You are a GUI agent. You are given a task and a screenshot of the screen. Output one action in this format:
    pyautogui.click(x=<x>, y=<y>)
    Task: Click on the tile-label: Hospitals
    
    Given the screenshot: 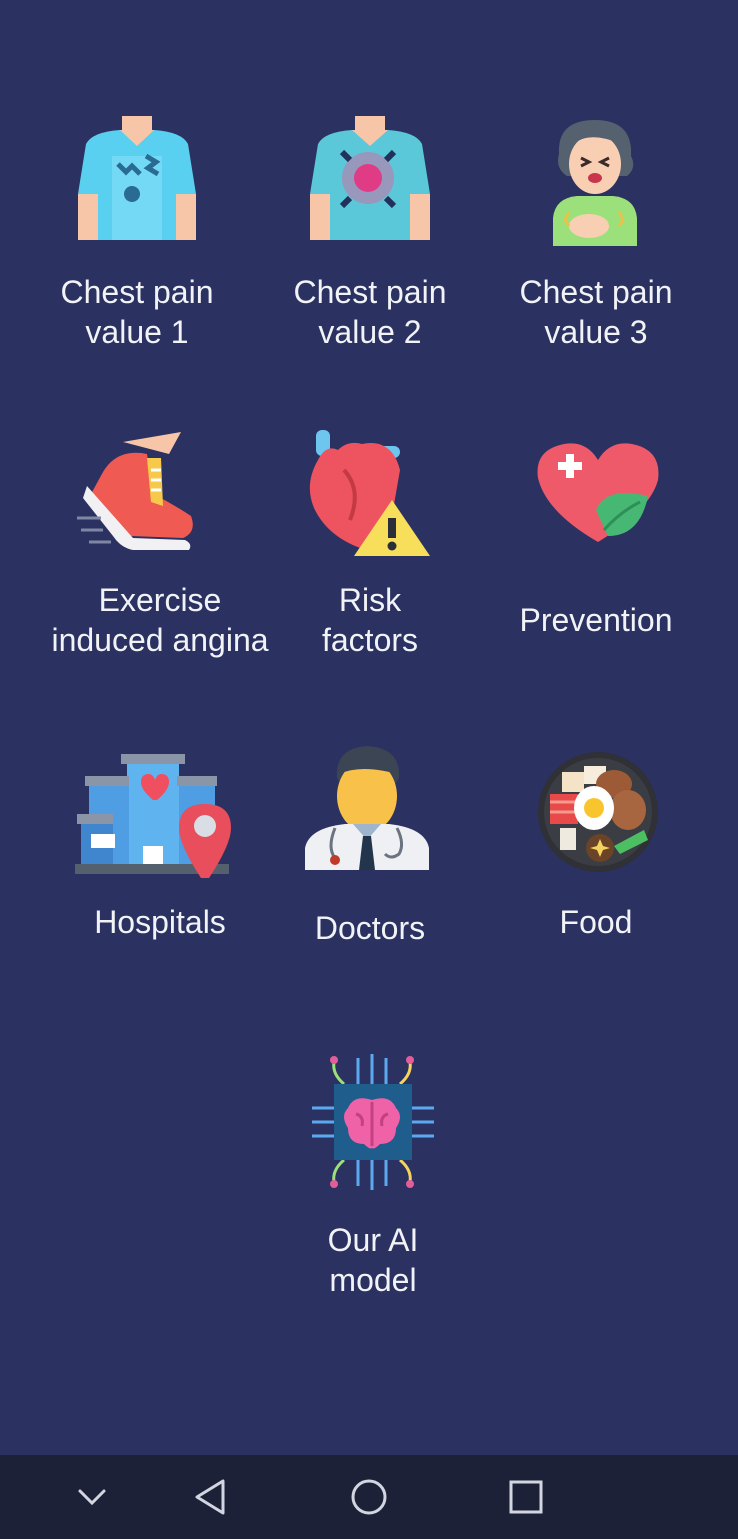 What is the action you would take?
    pyautogui.click(x=160, y=922)
    